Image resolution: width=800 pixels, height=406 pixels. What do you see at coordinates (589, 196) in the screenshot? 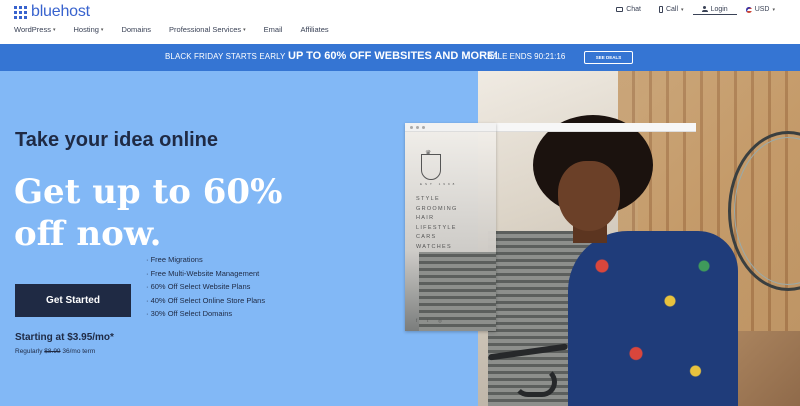
I see `person-face` at bounding box center [589, 196].